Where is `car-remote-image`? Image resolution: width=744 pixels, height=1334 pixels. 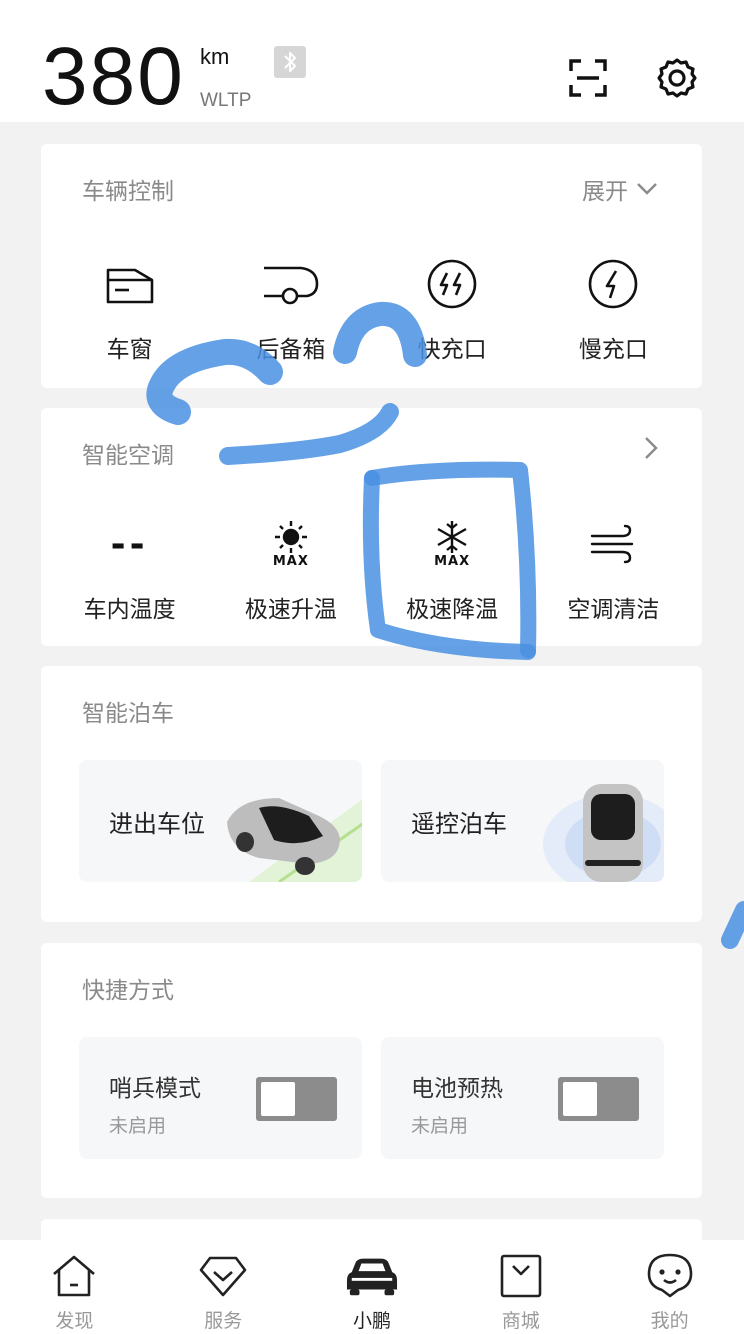 car-remote-image is located at coordinates (603, 833).